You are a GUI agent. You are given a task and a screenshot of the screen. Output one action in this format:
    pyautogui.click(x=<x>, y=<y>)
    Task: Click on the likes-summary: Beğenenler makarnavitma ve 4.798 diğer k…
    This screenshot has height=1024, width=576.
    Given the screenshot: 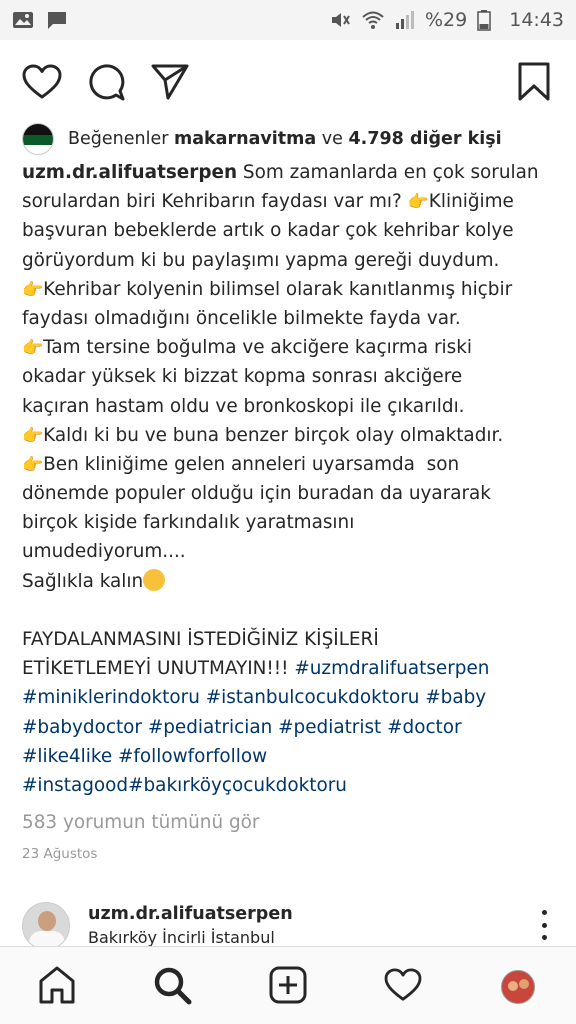 What is the action you would take?
    pyautogui.click(x=294, y=139)
    